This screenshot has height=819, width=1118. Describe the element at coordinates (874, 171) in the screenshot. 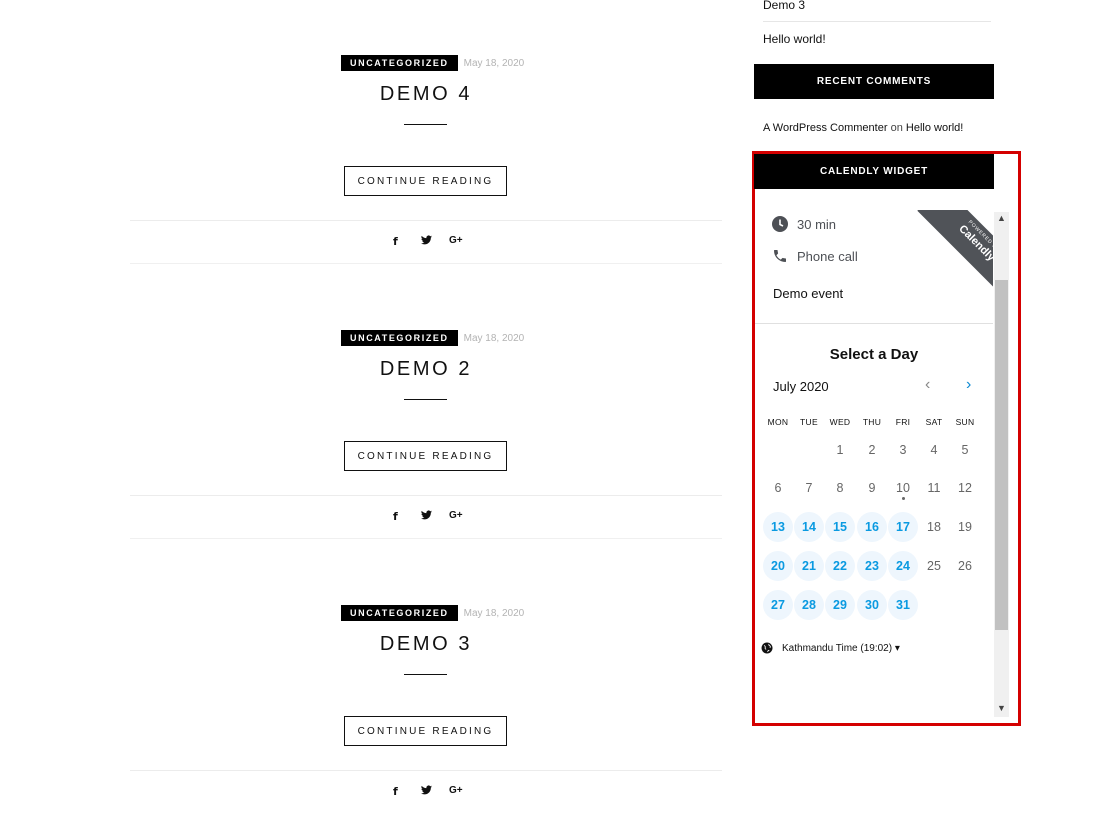

I see `calendly-widget-title: CALENDLY WIDGET` at that location.